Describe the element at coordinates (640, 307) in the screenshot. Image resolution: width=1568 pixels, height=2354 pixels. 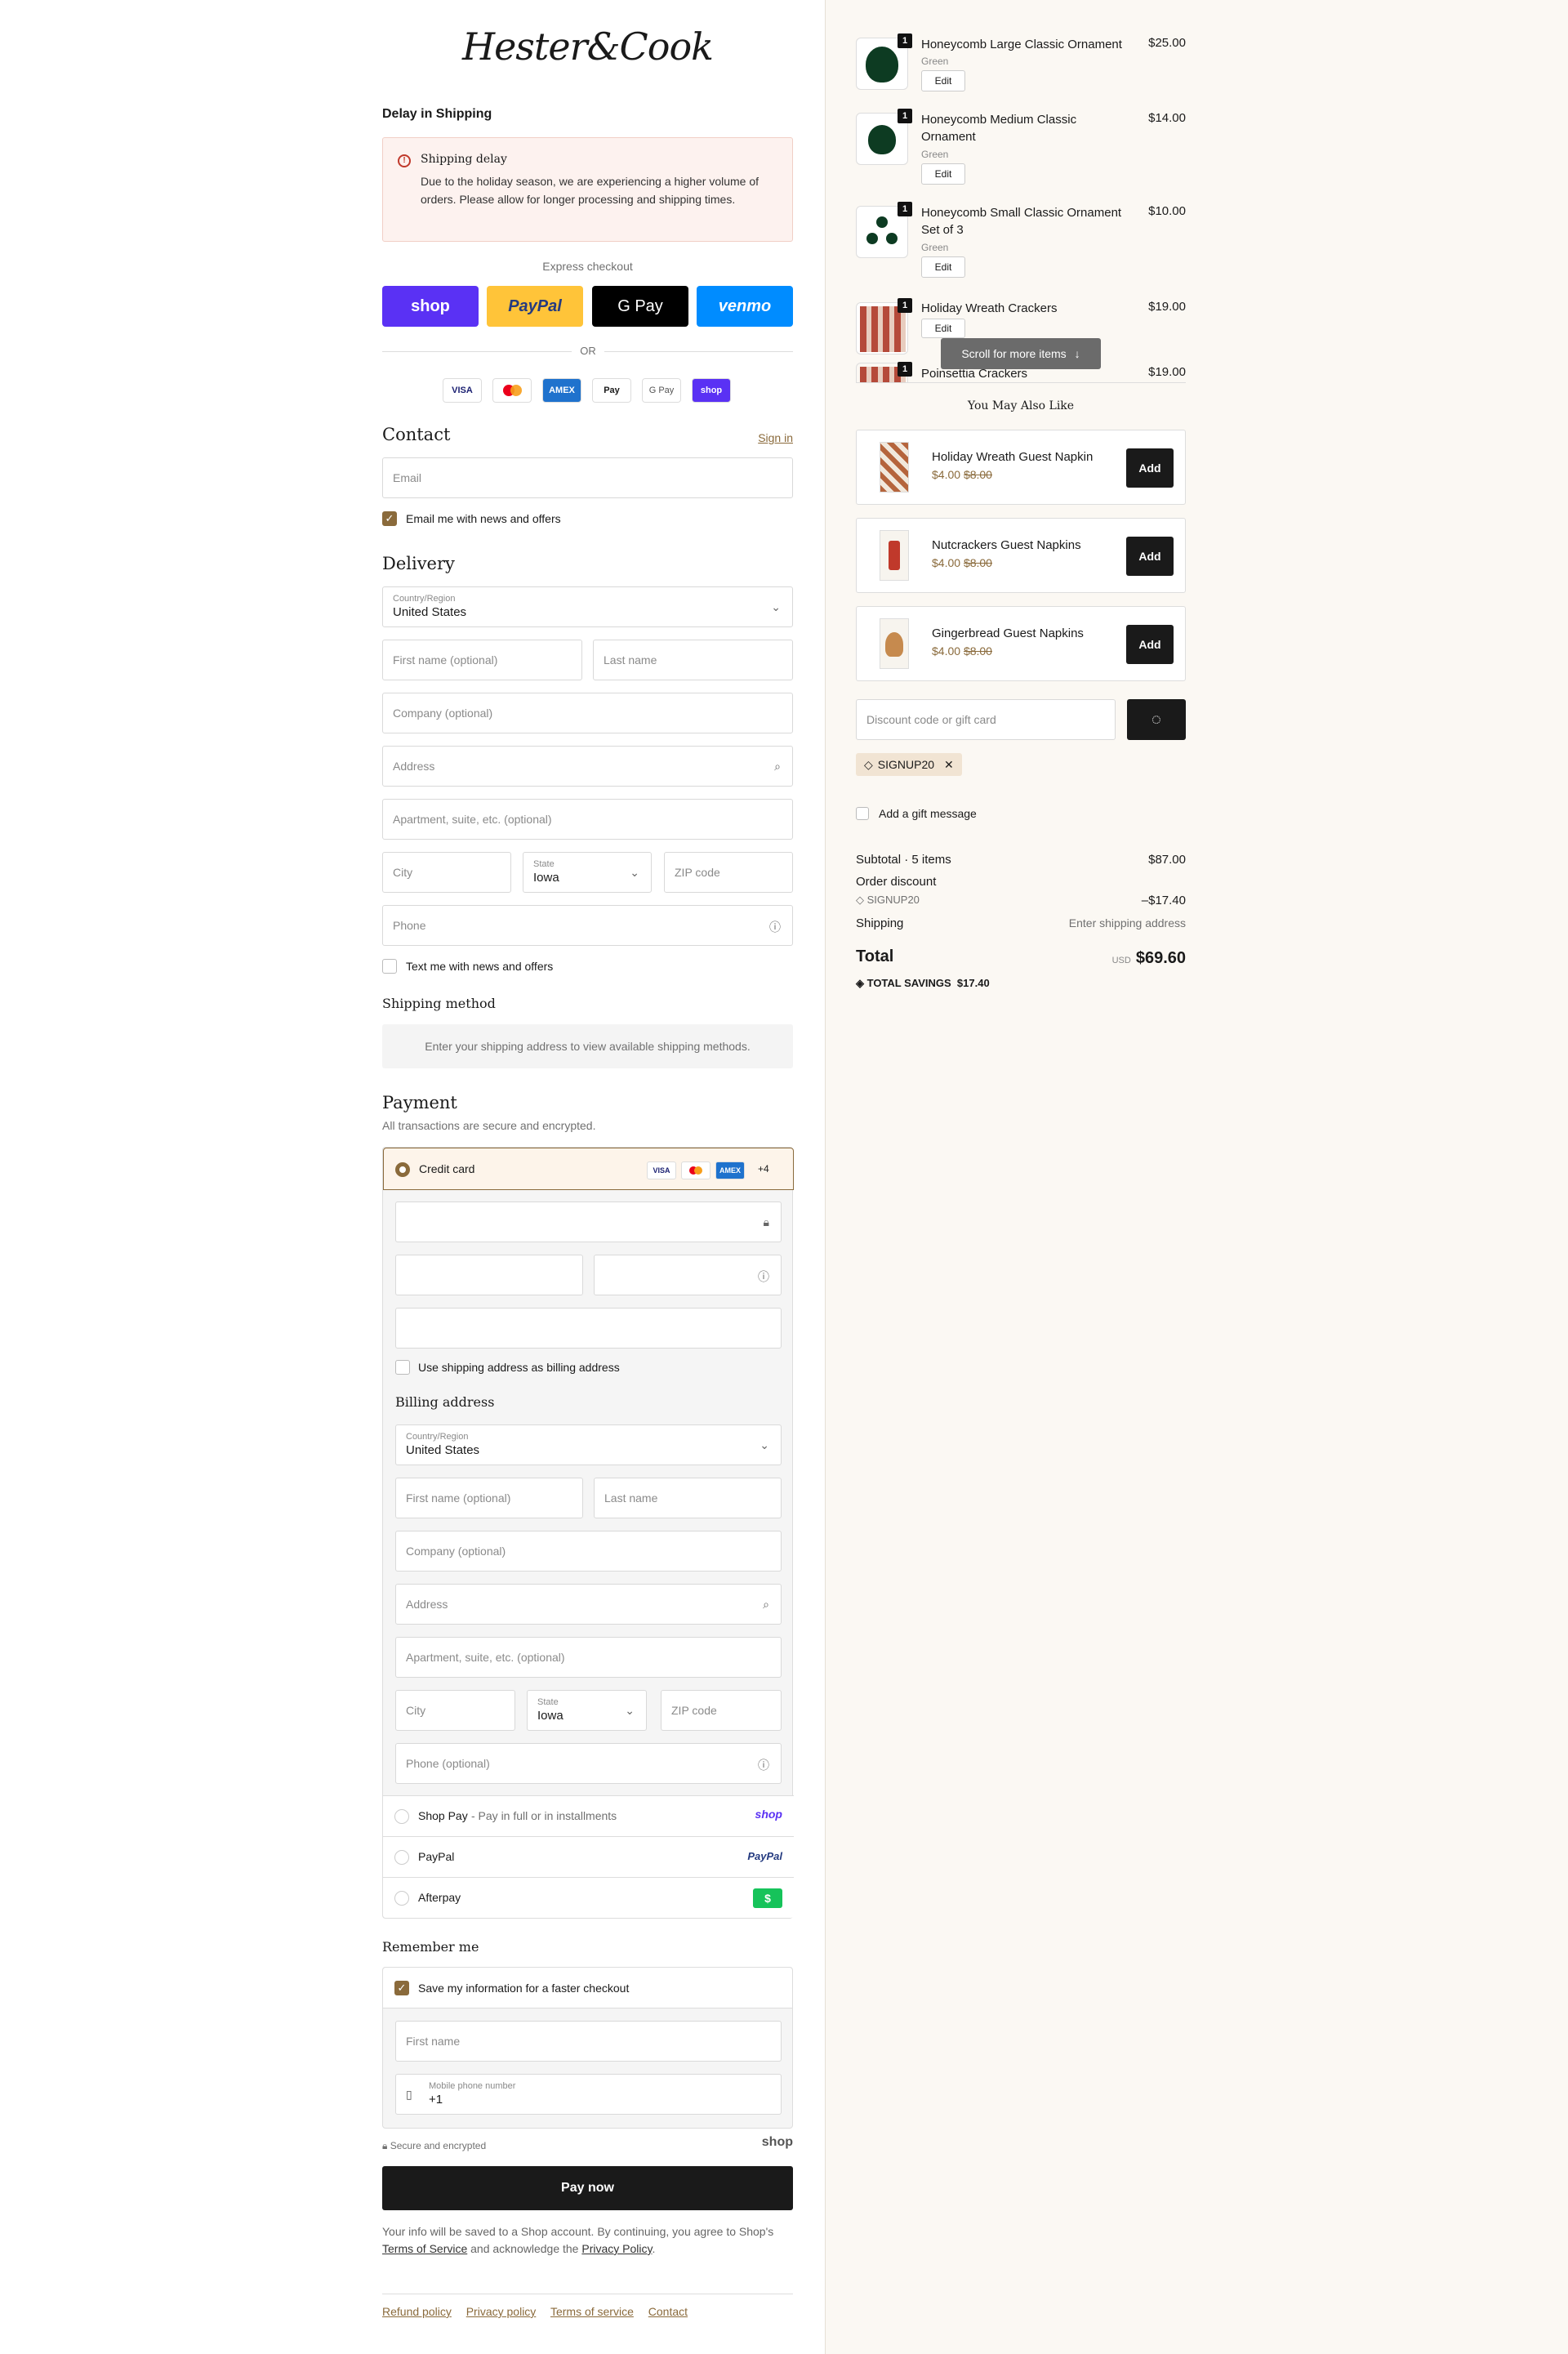
I see `google-pay-button: G Pay` at that location.